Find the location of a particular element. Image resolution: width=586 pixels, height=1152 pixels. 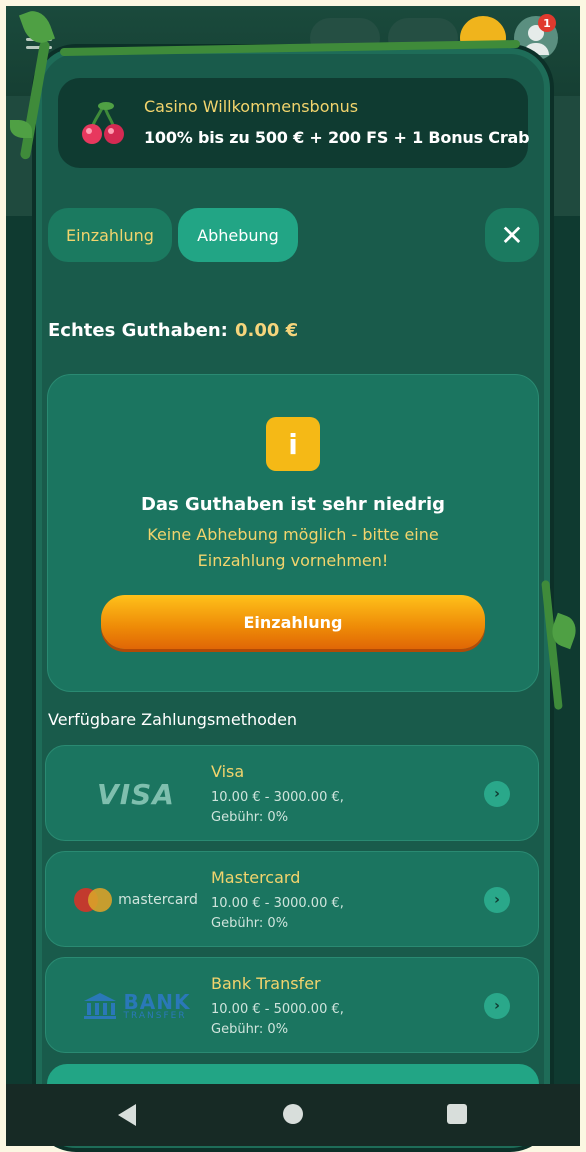

method-limits: 10.00 € - 5000.00 €, is located at coordinates (277, 1009).